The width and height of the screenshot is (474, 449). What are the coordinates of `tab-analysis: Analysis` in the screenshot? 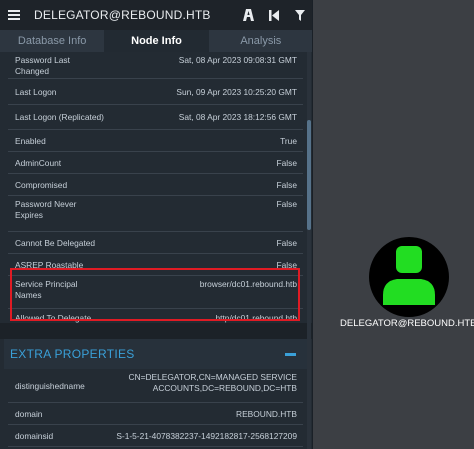 It's located at (260, 41).